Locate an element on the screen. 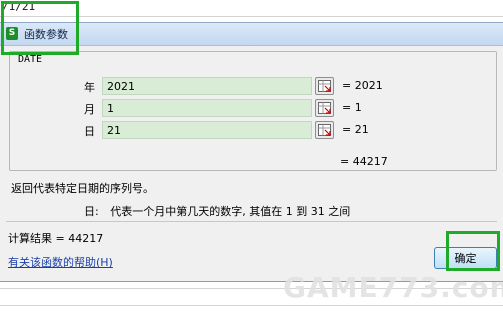  collapse-dialog-button-day is located at coordinates (324, 130).